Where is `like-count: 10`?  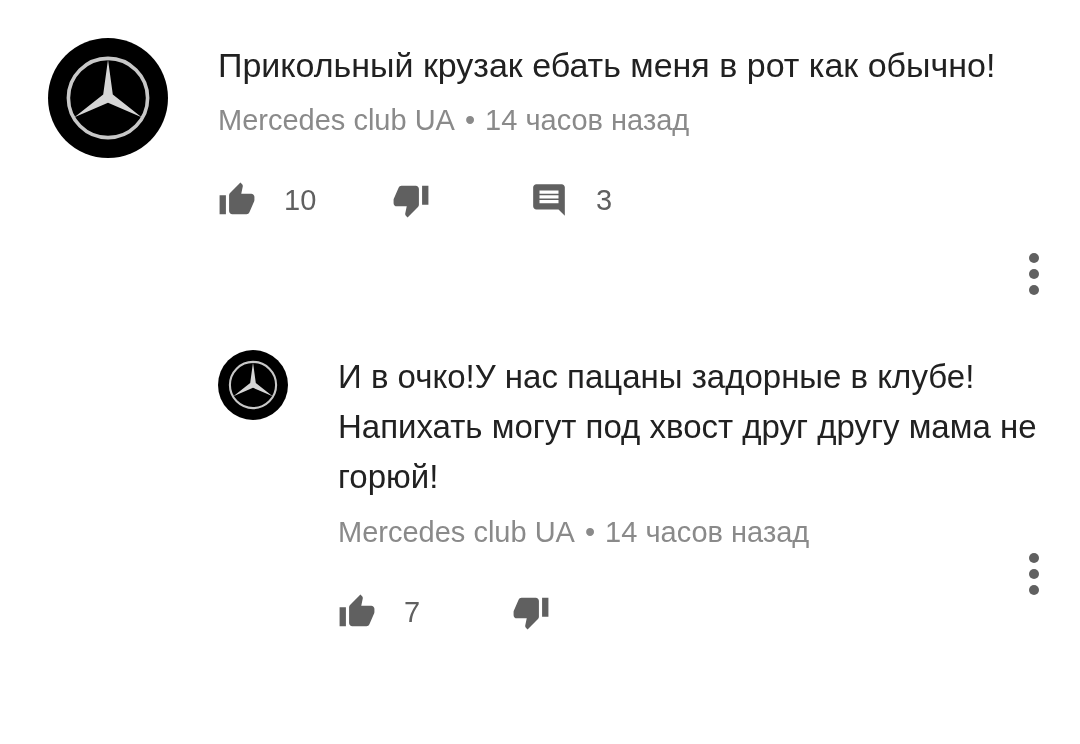 like-count: 10 is located at coordinates (301, 200).